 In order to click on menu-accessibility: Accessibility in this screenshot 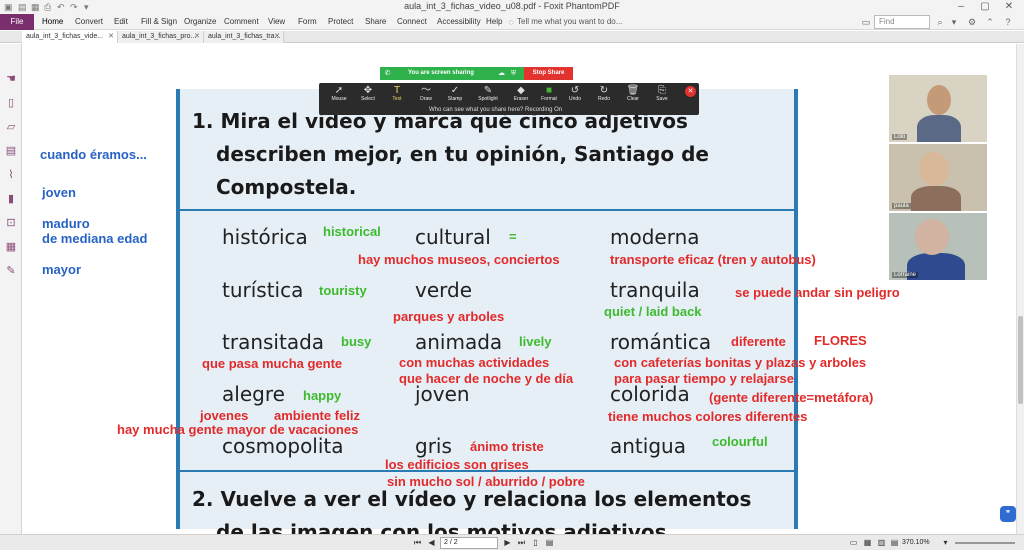, I will do `click(459, 22)`.